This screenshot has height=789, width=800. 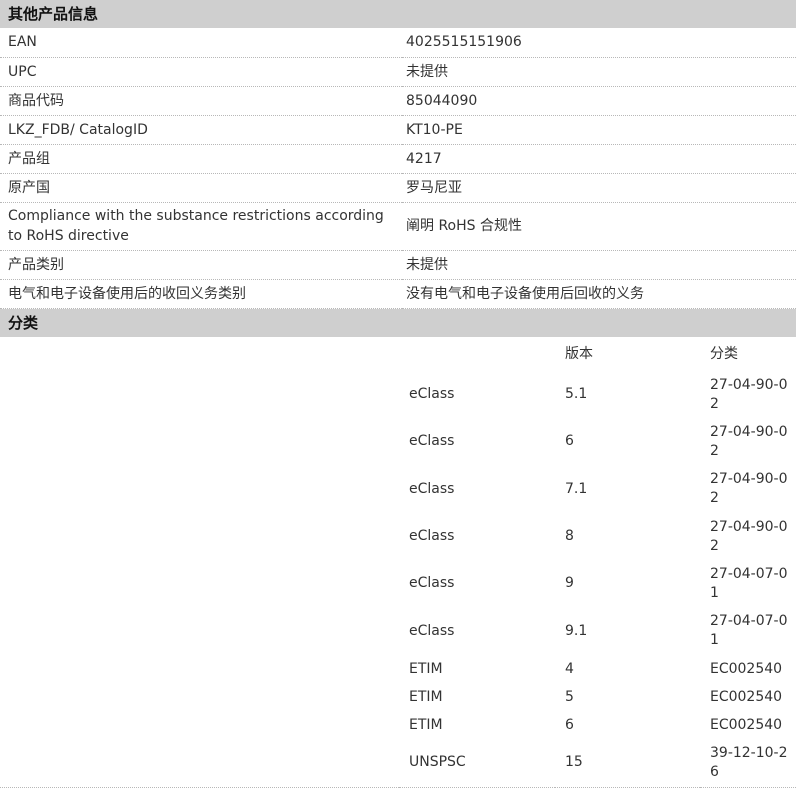 I want to click on info-row-ean: EAN 4025515151906, so click(x=398, y=43).